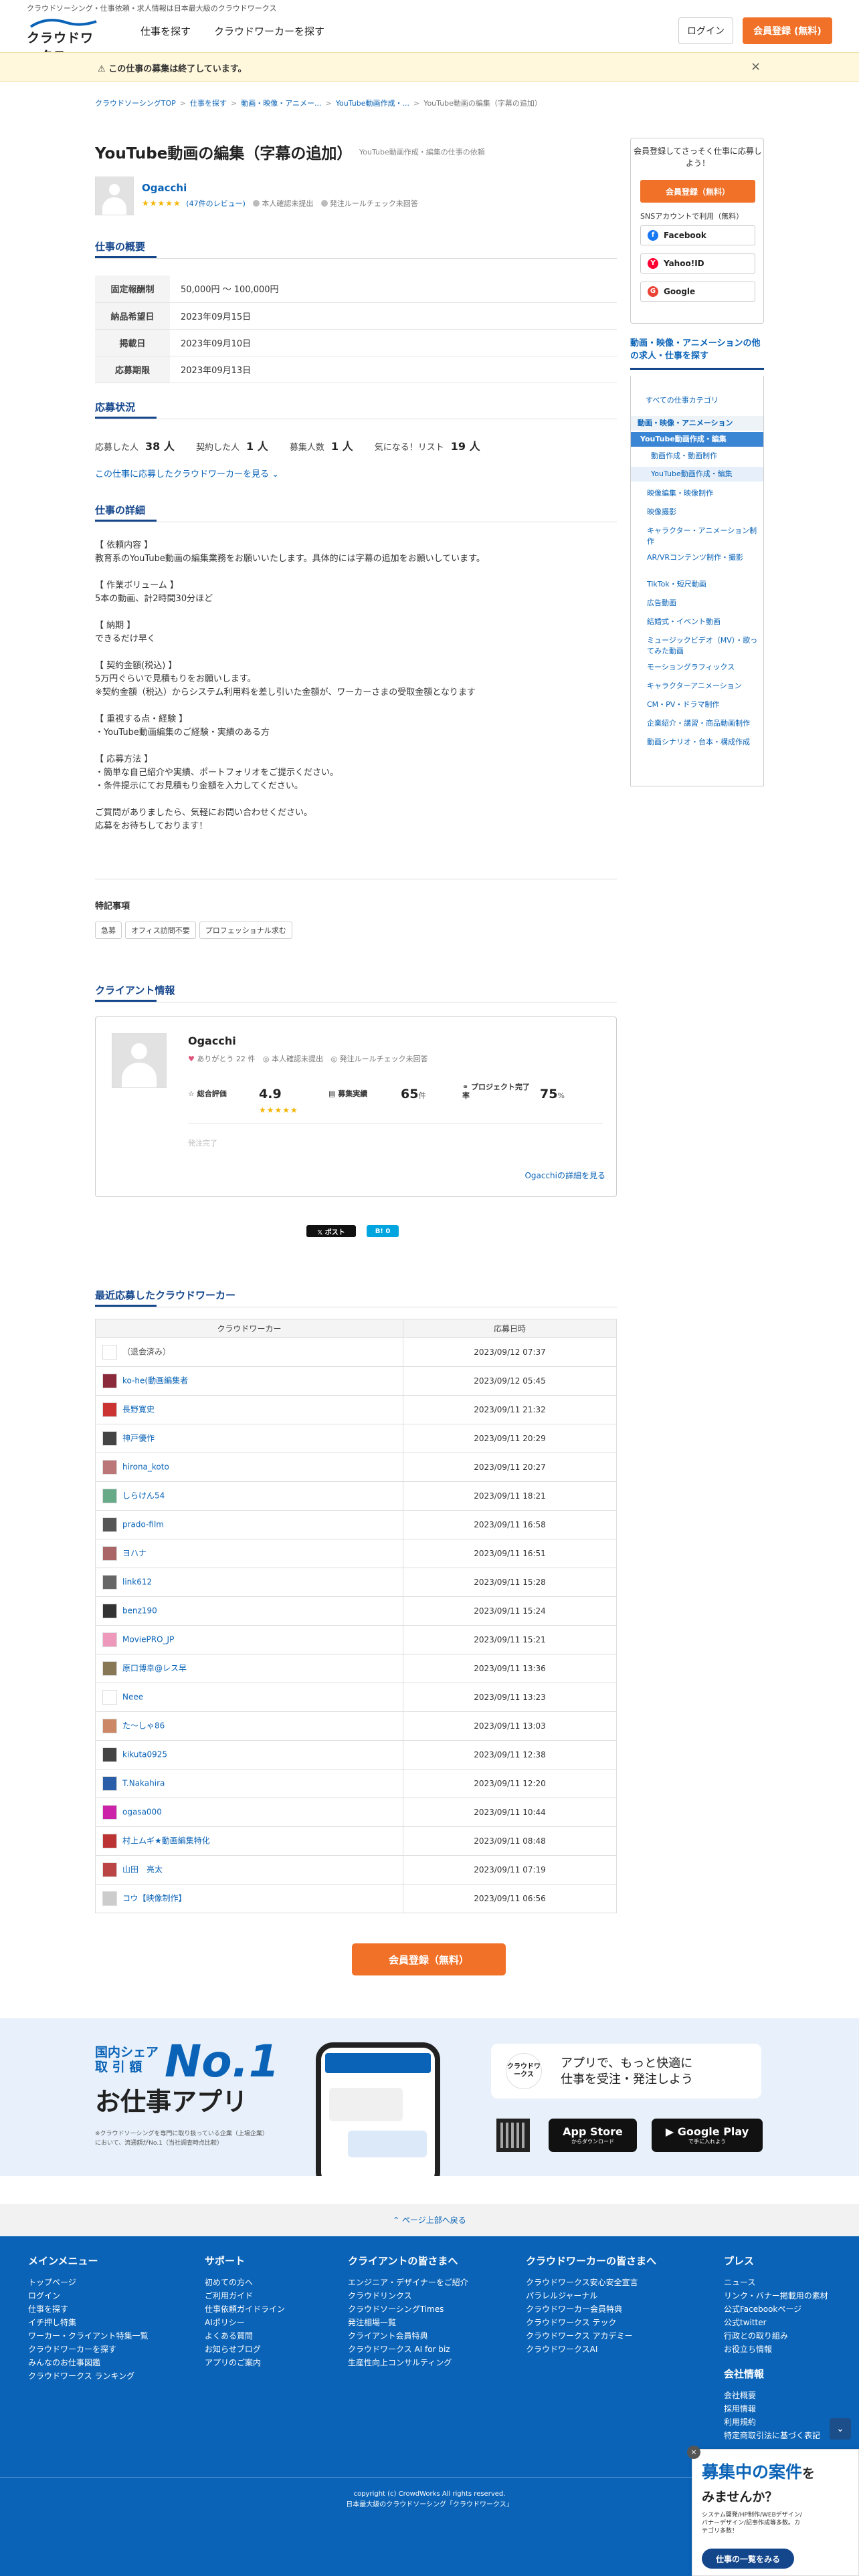 This screenshot has width=859, height=2576. I want to click on job-subcategory: YouTube動画作成・編集の仕事の依頼, so click(422, 151).